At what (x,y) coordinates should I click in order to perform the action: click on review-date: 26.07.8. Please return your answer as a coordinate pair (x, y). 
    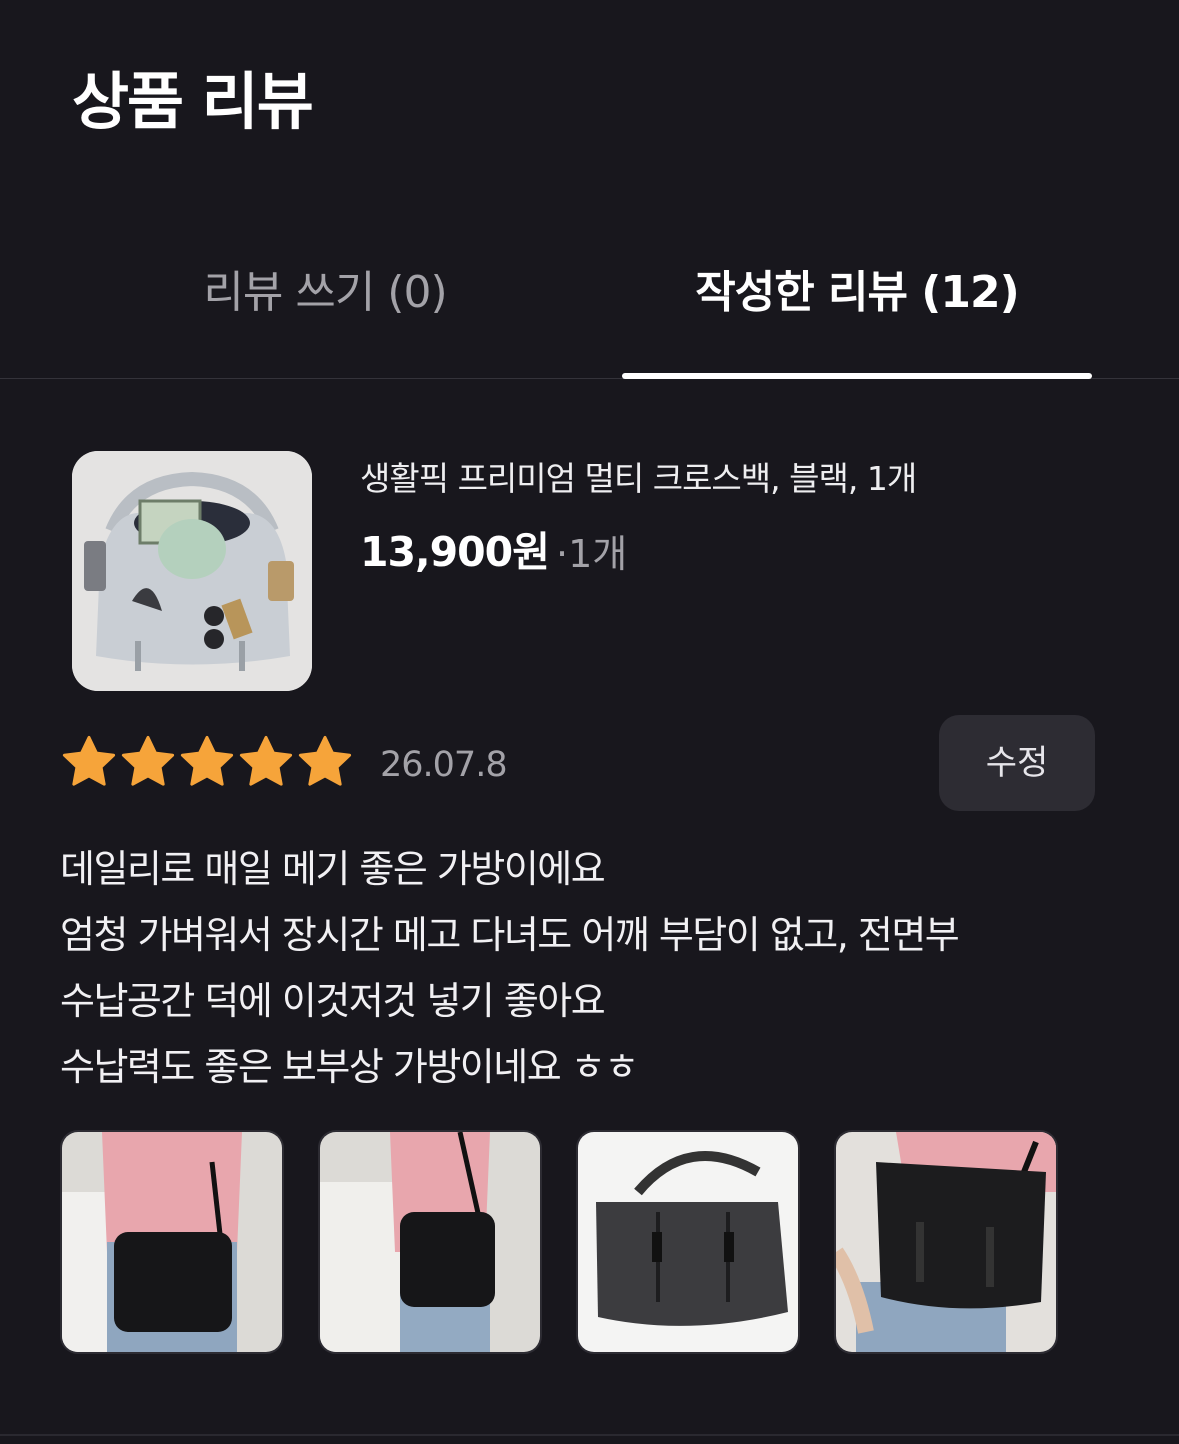
    Looking at the image, I should click on (444, 765).